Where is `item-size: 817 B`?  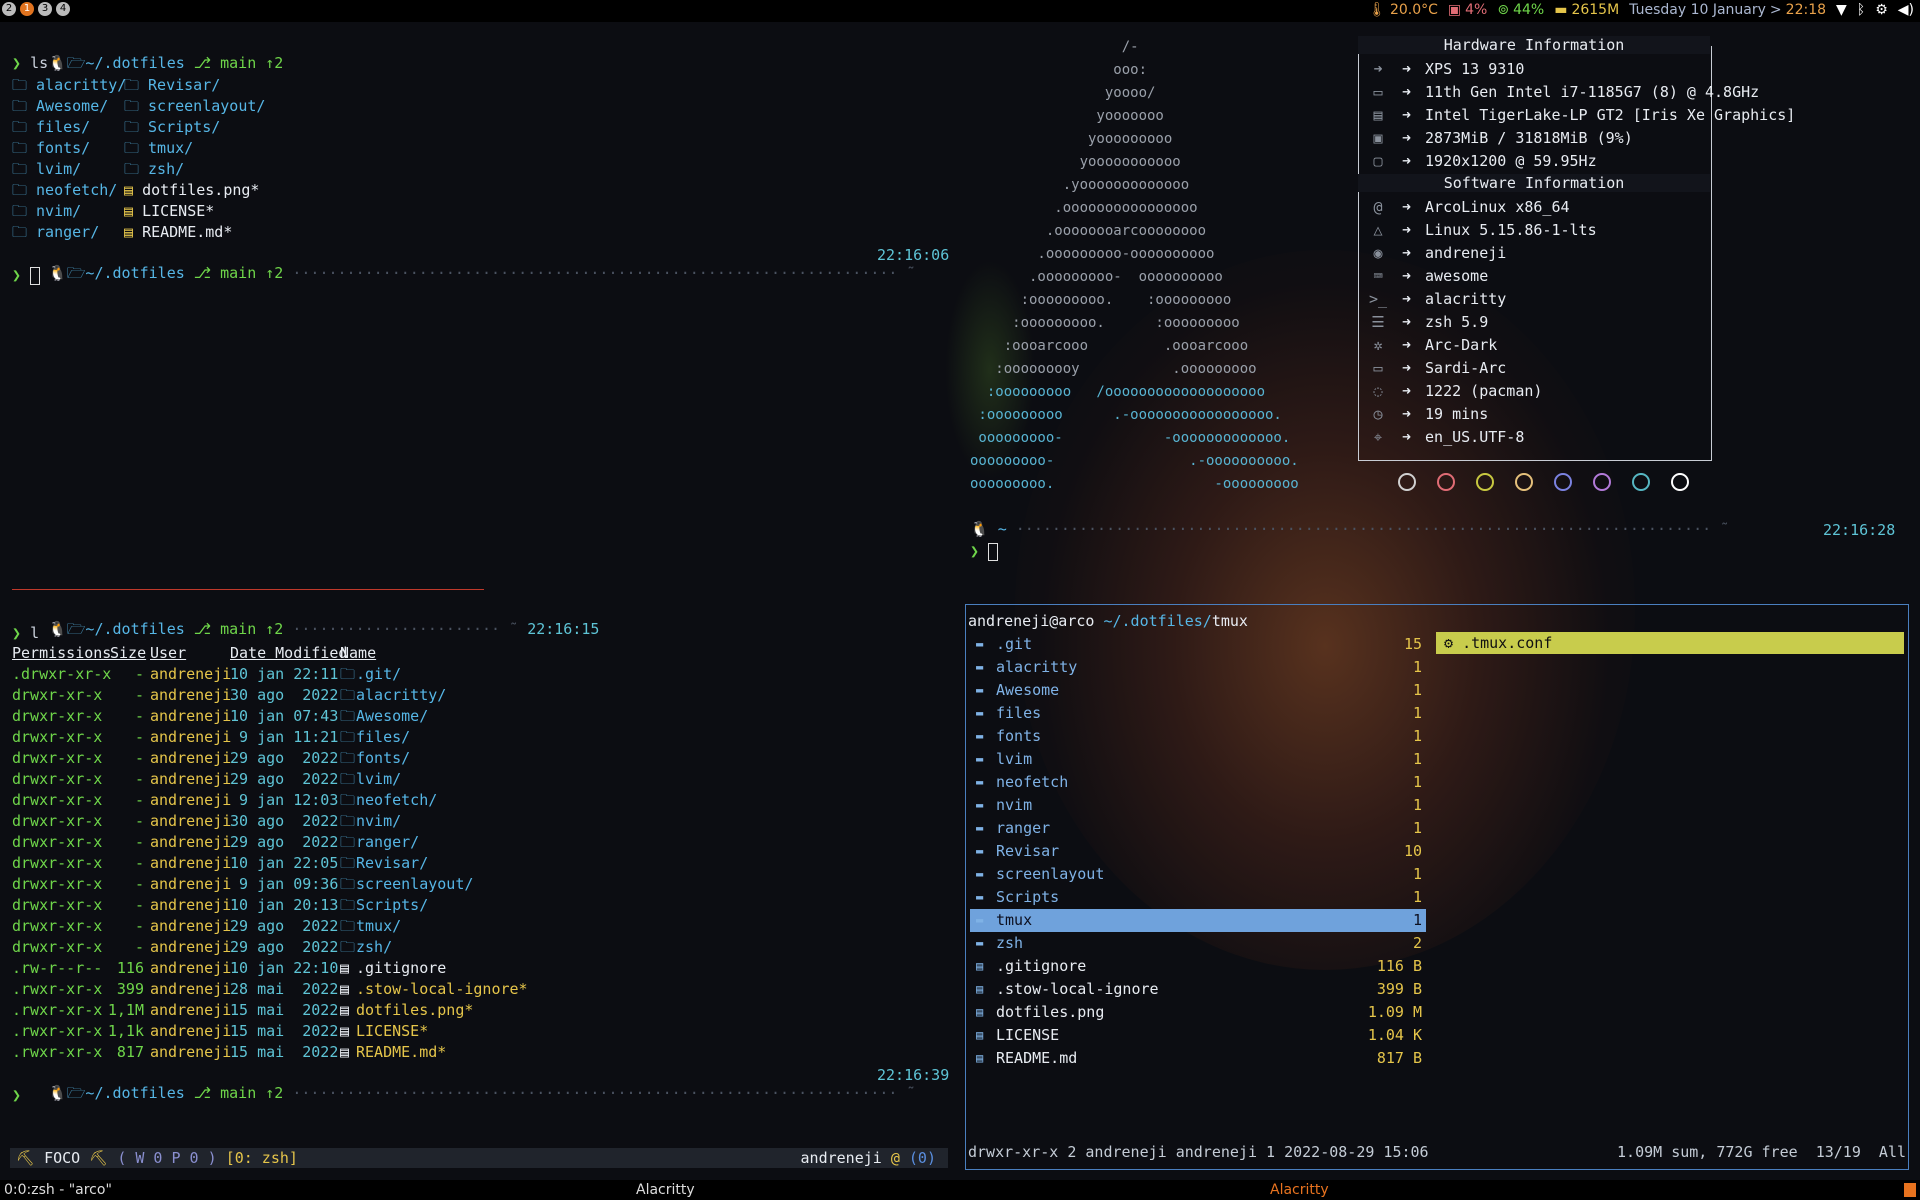 item-size: 817 B is located at coordinates (1399, 1058).